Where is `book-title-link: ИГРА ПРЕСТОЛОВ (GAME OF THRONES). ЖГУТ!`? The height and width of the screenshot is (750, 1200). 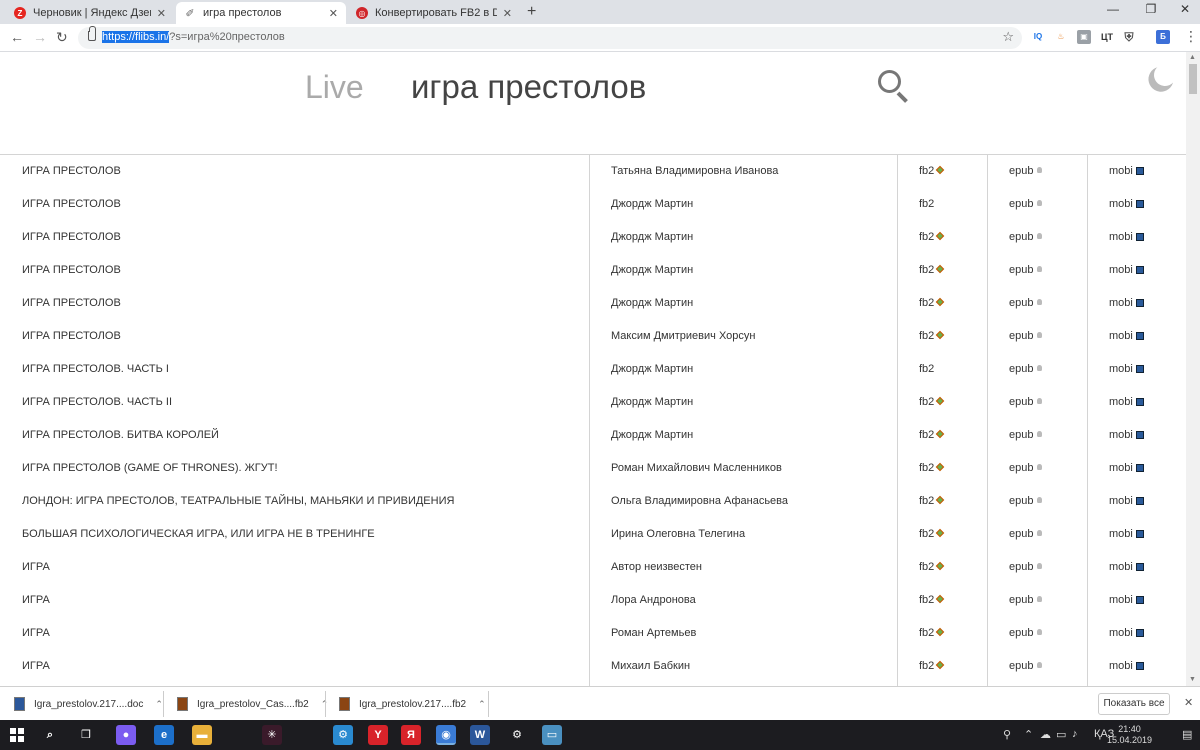
book-title-link: ИГРА ПРЕСТОЛОВ (GAME OF THRONES). ЖГУТ! is located at coordinates (150, 468).